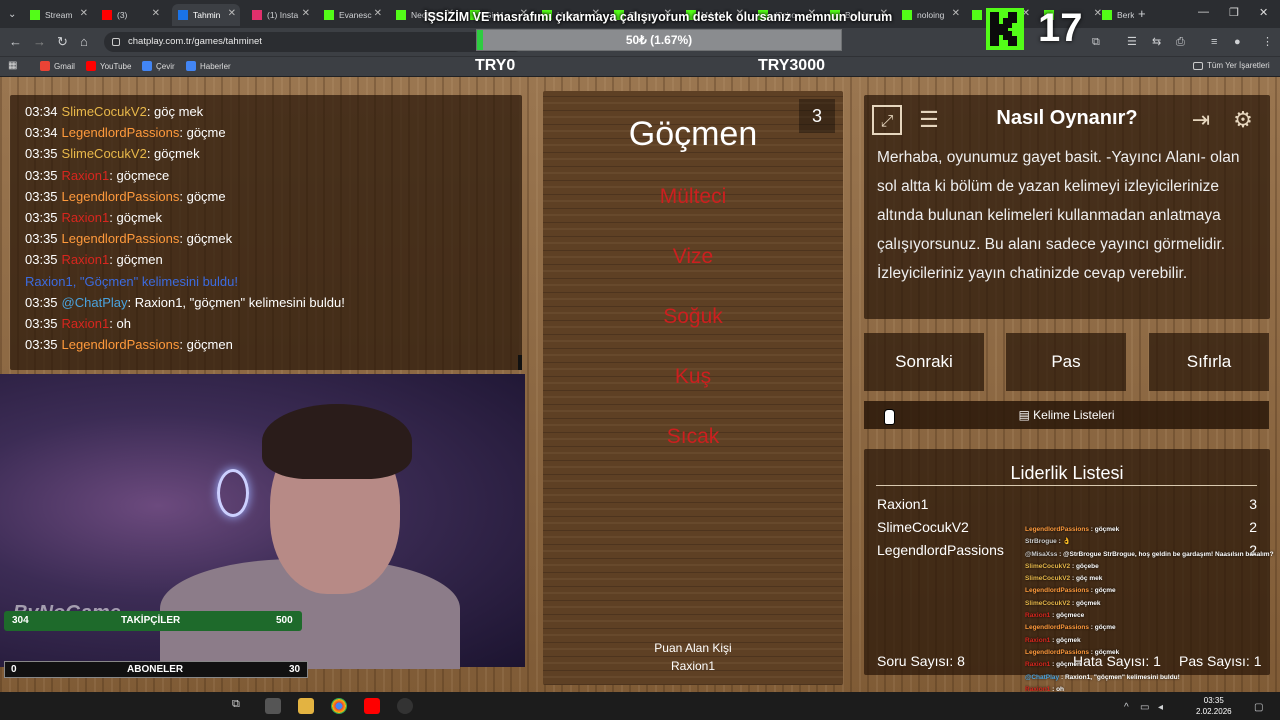 The image size is (1280, 720). I want to click on browser-tab: (1) Insta ✕, so click(280, 15).